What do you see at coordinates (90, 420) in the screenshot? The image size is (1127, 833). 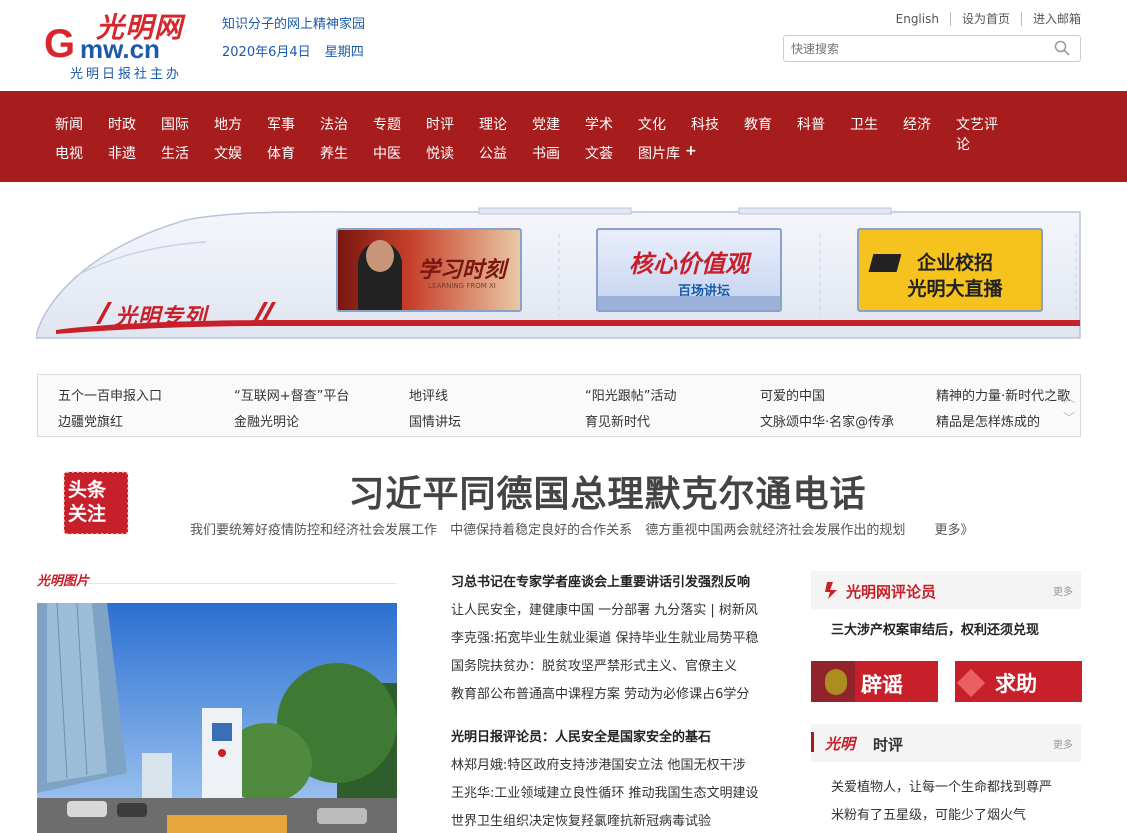 I see `topic-link: 边疆党旗红` at bounding box center [90, 420].